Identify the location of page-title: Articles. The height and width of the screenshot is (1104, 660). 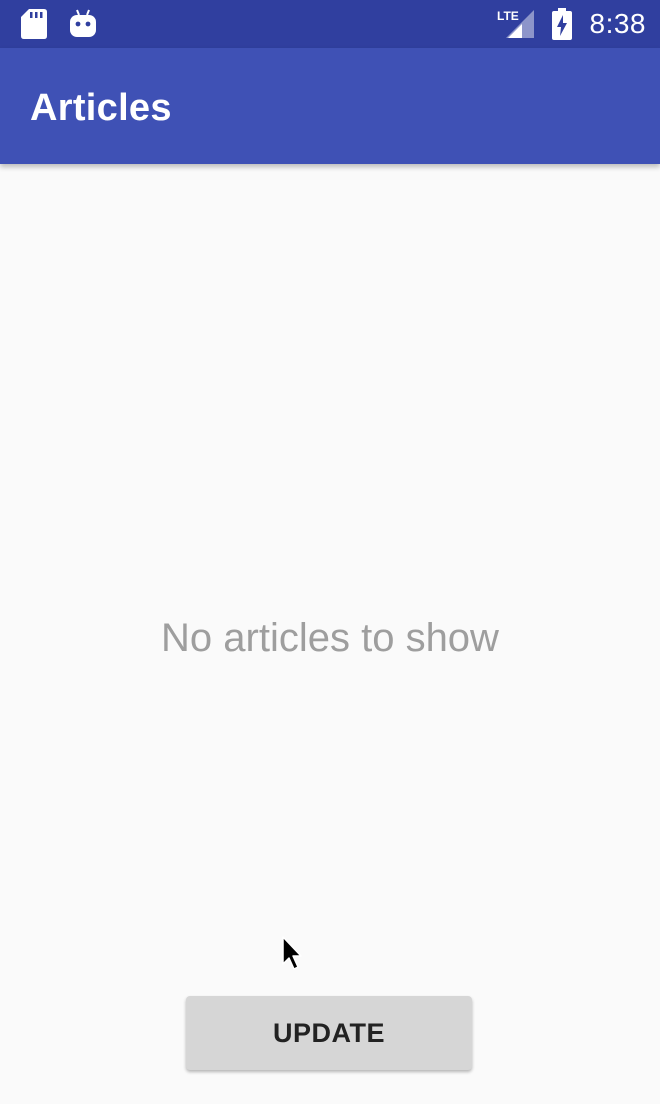
(101, 108).